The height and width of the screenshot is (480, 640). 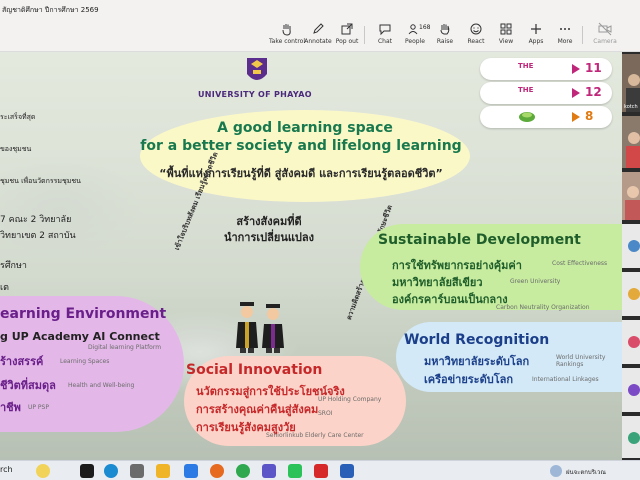 I want to click on chat-icon, so click(x=385, y=30).